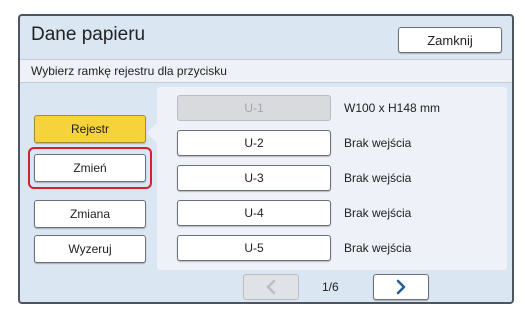 The height and width of the screenshot is (316, 526). I want to click on register-u3-button: U-3, so click(254, 178).